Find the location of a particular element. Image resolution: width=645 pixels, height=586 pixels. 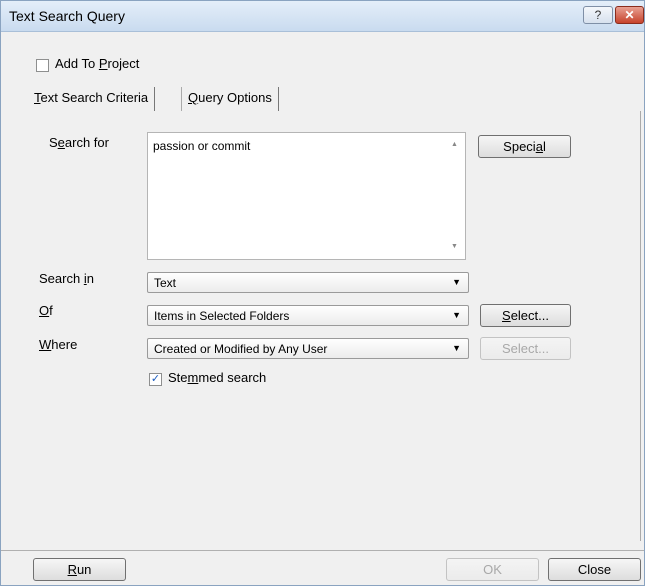

run-button: Run is located at coordinates (79, 569).